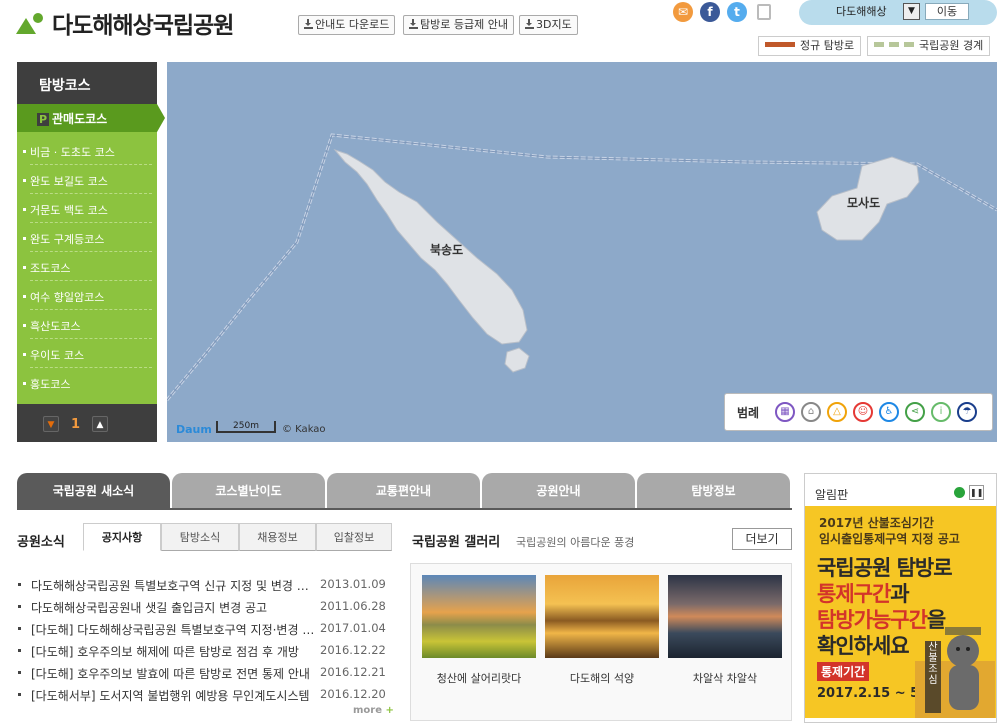 Image resolution: width=1003 pixels, height=726 pixels. I want to click on chevron-up-icon: ▲, so click(100, 424).